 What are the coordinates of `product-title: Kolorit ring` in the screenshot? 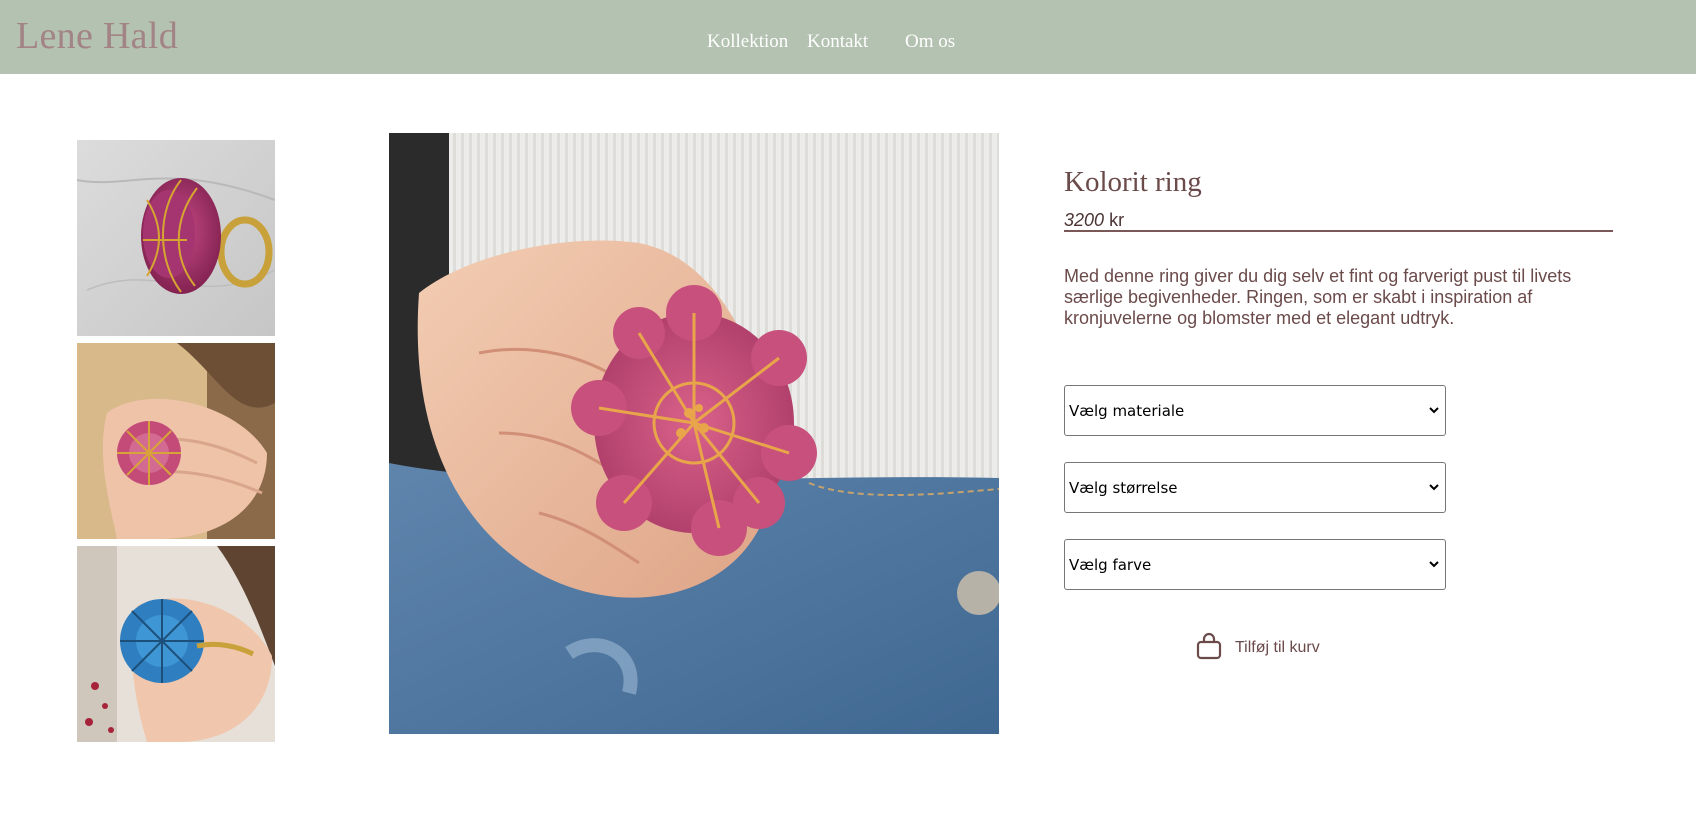 It's located at (1133, 182).